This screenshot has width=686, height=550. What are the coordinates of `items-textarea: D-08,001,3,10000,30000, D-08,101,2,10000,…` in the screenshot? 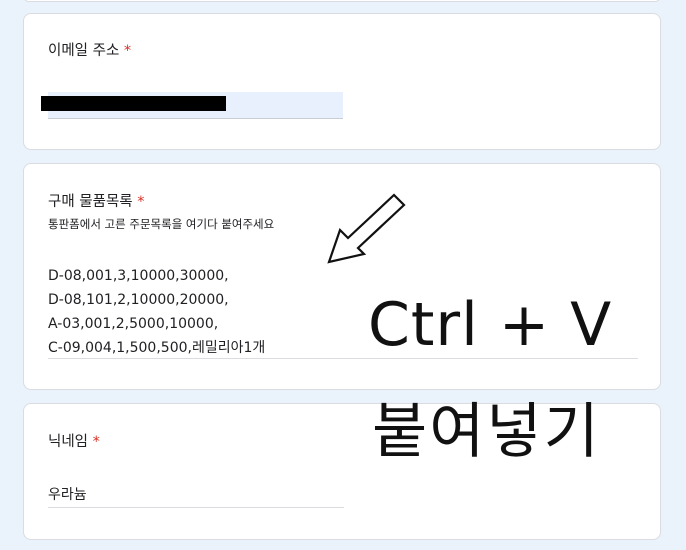 It's located at (156, 312).